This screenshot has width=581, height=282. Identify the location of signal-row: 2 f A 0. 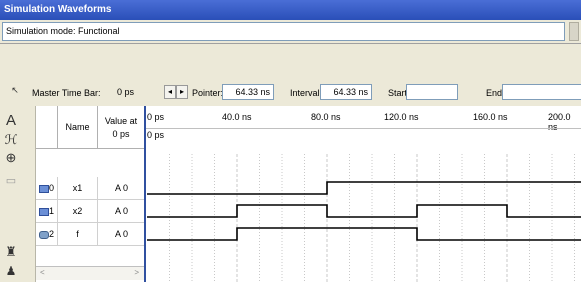
(90, 234).